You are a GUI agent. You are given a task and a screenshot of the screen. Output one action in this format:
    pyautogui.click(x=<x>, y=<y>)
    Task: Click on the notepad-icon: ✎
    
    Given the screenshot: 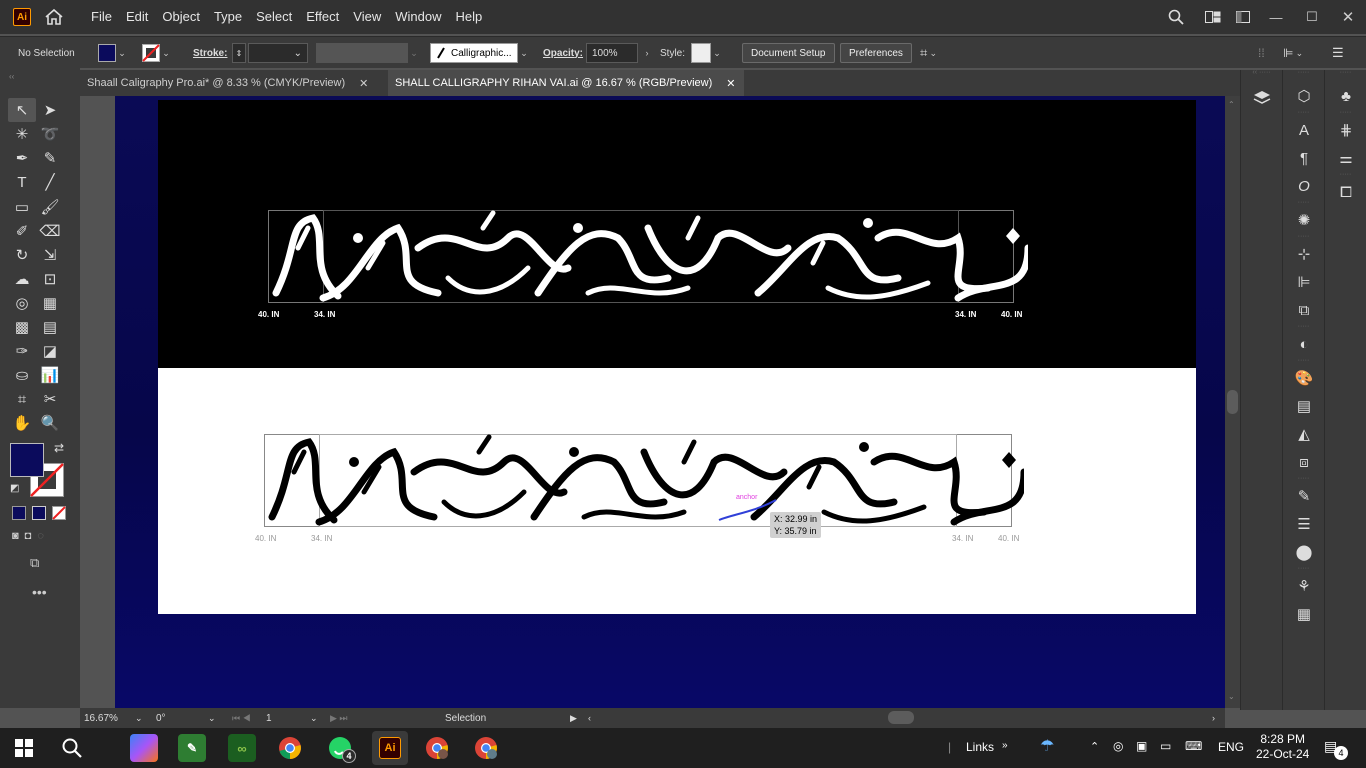 What is the action you would take?
    pyautogui.click(x=192, y=748)
    